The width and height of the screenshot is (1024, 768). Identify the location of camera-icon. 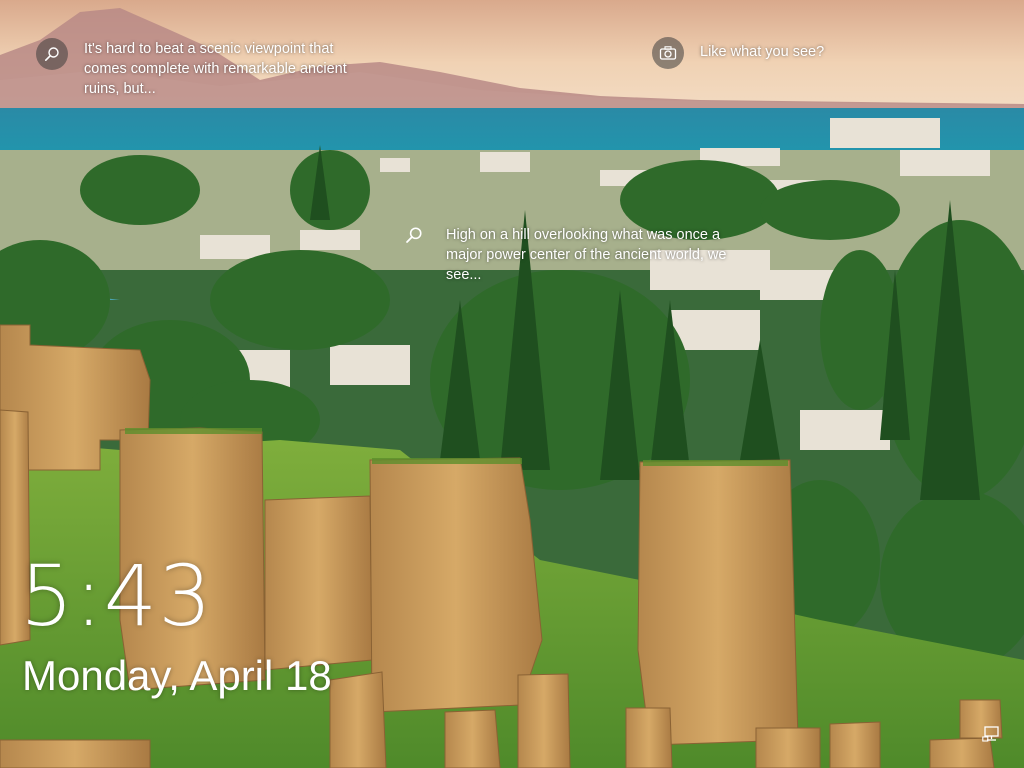
(668, 53).